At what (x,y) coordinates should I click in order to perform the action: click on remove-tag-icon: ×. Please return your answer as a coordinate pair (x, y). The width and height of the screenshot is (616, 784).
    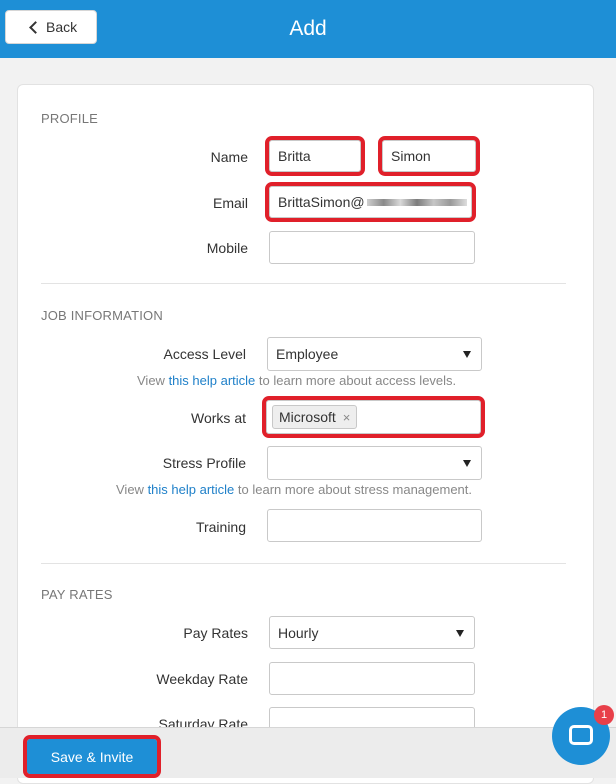
    Looking at the image, I should click on (347, 417).